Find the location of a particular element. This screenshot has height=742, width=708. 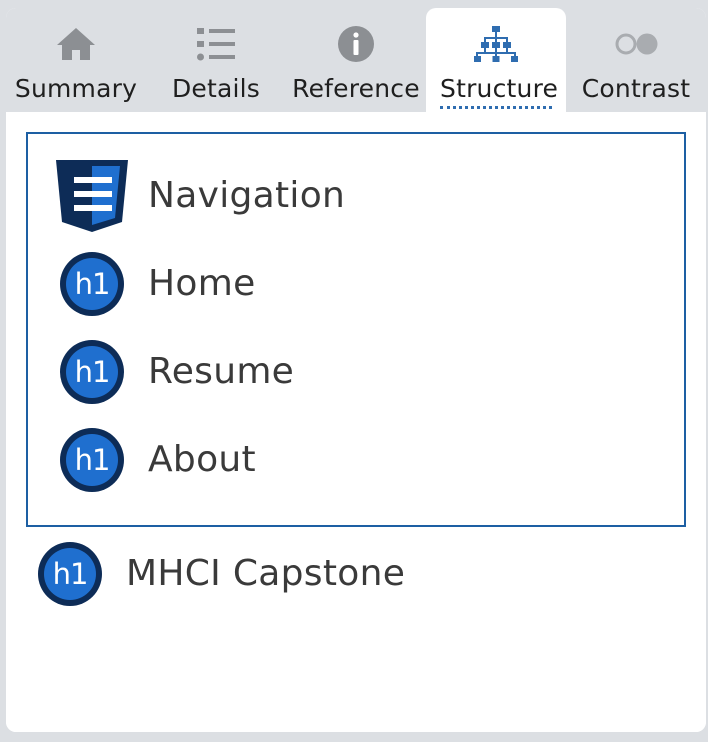

tab-reference: Reference is located at coordinates (356, 60).